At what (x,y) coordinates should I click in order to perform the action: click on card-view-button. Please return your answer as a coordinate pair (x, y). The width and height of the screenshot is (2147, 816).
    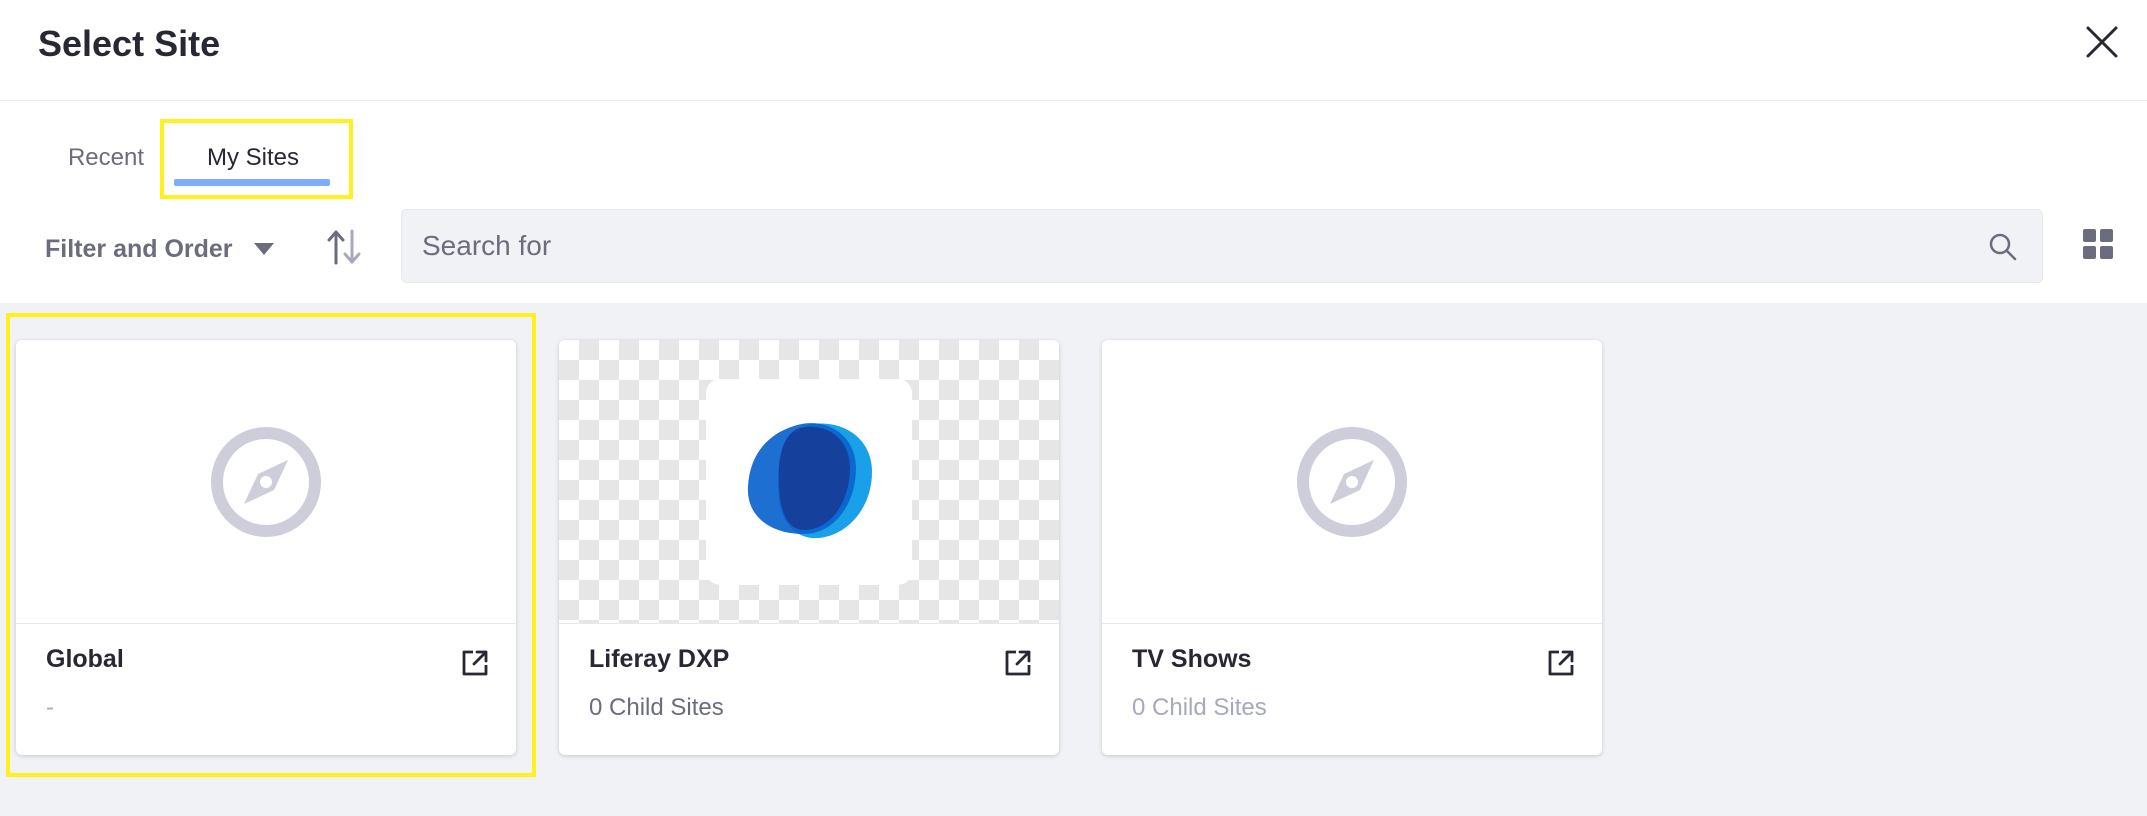
    Looking at the image, I should click on (2098, 244).